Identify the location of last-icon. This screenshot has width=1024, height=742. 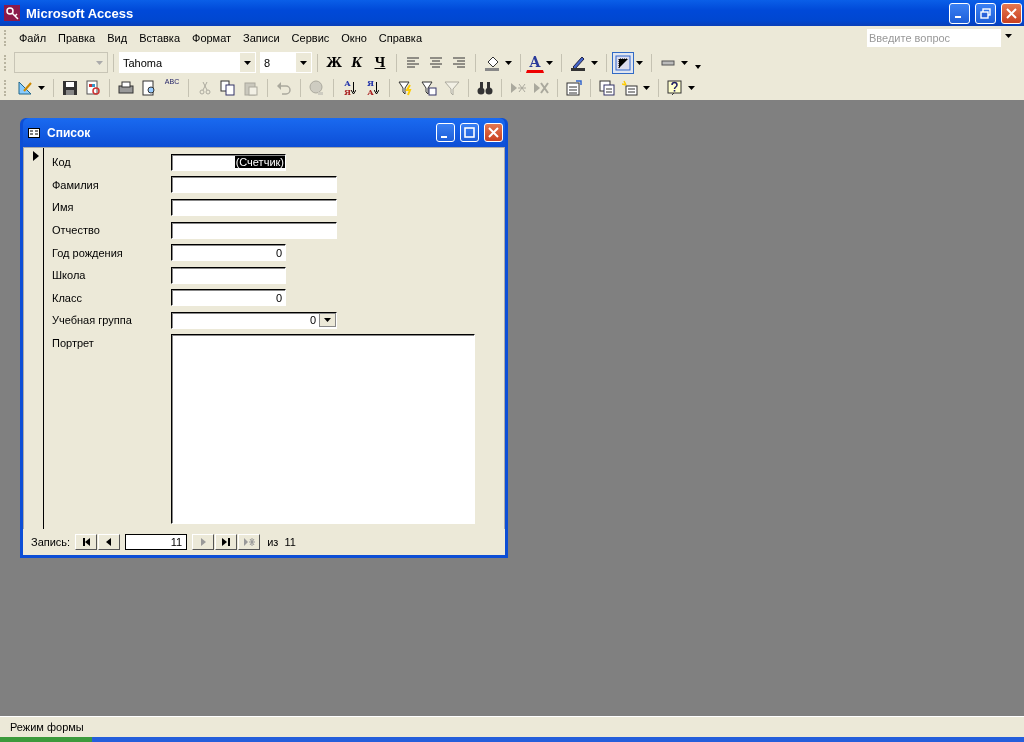
(226, 542).